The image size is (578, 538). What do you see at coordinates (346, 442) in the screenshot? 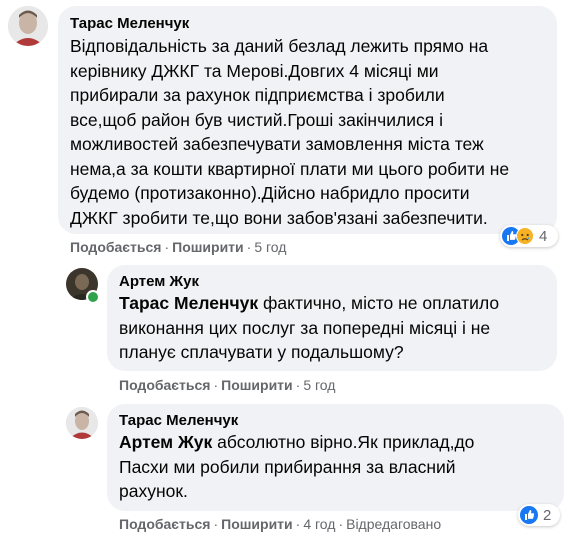
I see `comment-text: абсолютно вірно.Як приклад,до` at bounding box center [346, 442].